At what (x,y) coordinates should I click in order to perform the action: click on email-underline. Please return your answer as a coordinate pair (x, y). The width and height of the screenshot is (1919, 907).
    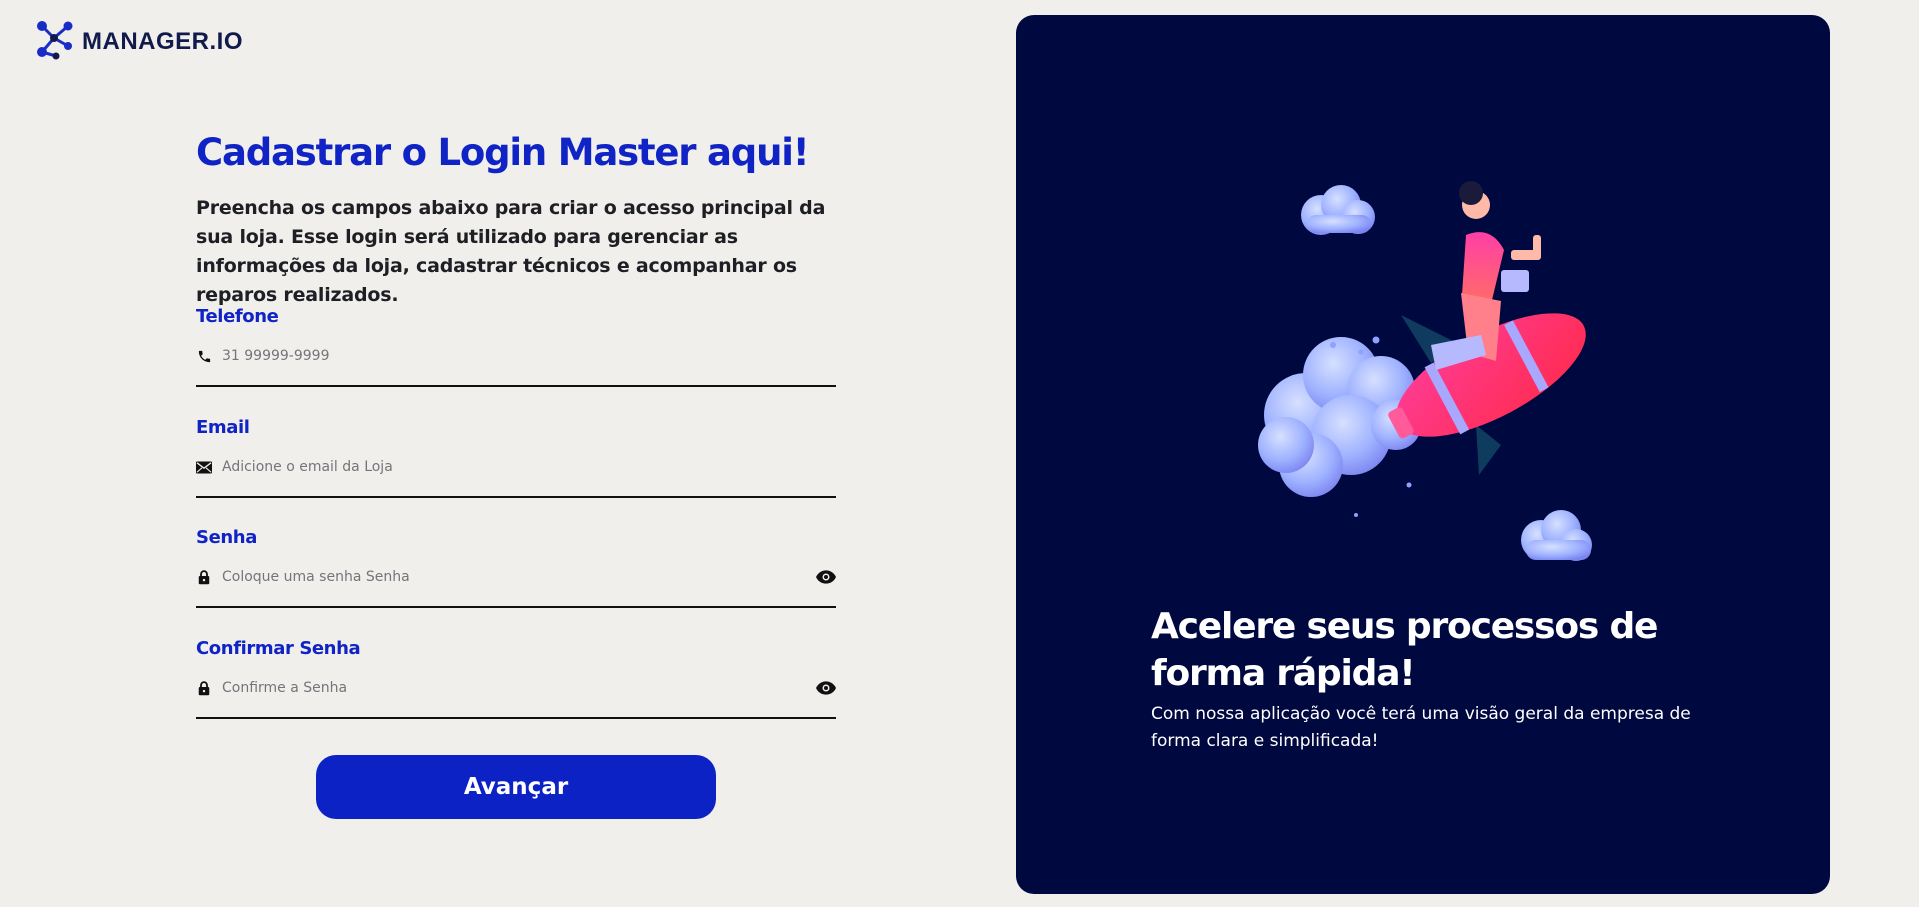
    Looking at the image, I should click on (516, 497).